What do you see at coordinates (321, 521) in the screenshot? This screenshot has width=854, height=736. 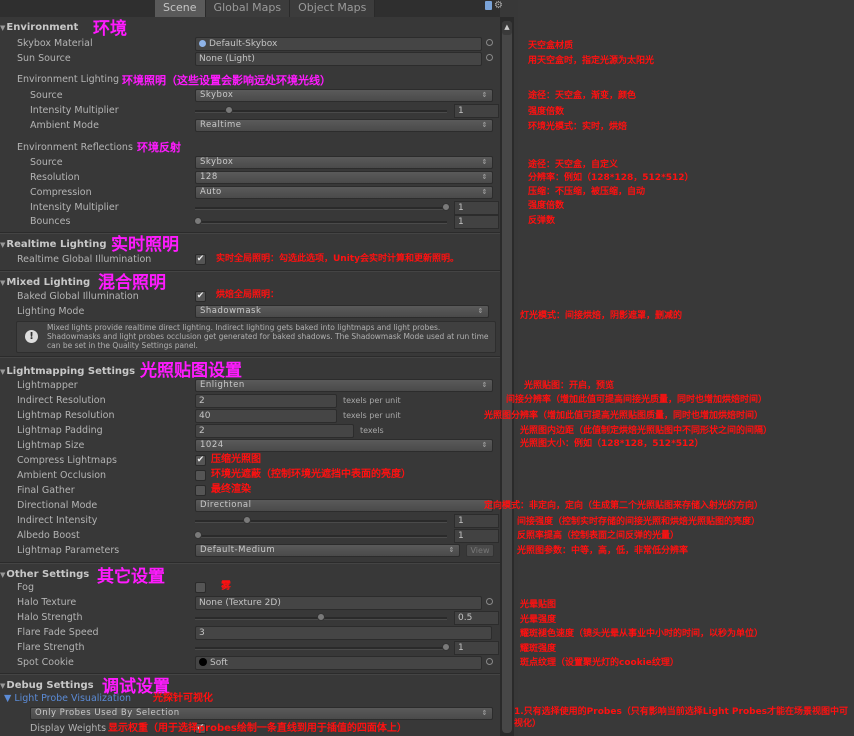 I see `indirect-intensity-slider` at bounding box center [321, 521].